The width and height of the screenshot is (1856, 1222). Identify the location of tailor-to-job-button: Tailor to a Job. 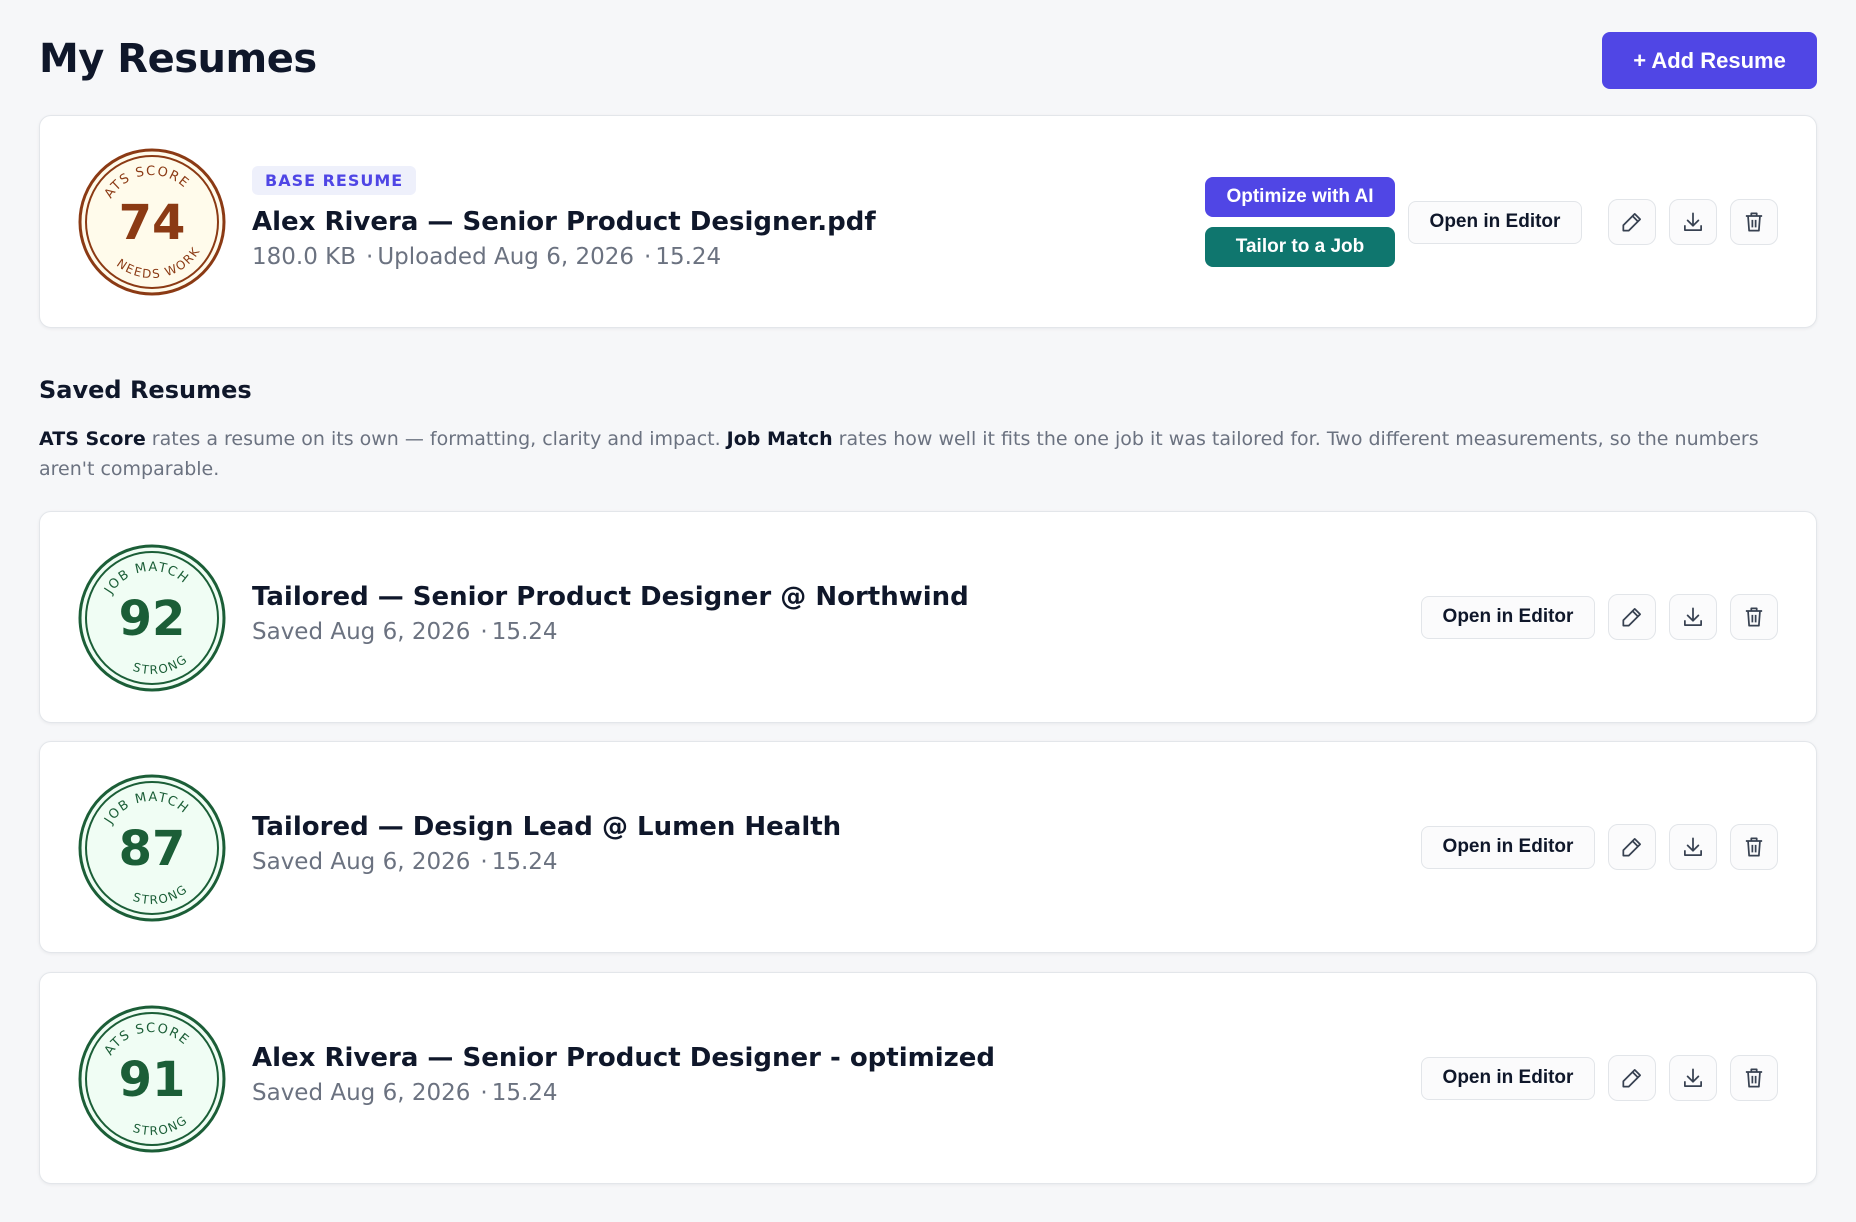
(1300, 247).